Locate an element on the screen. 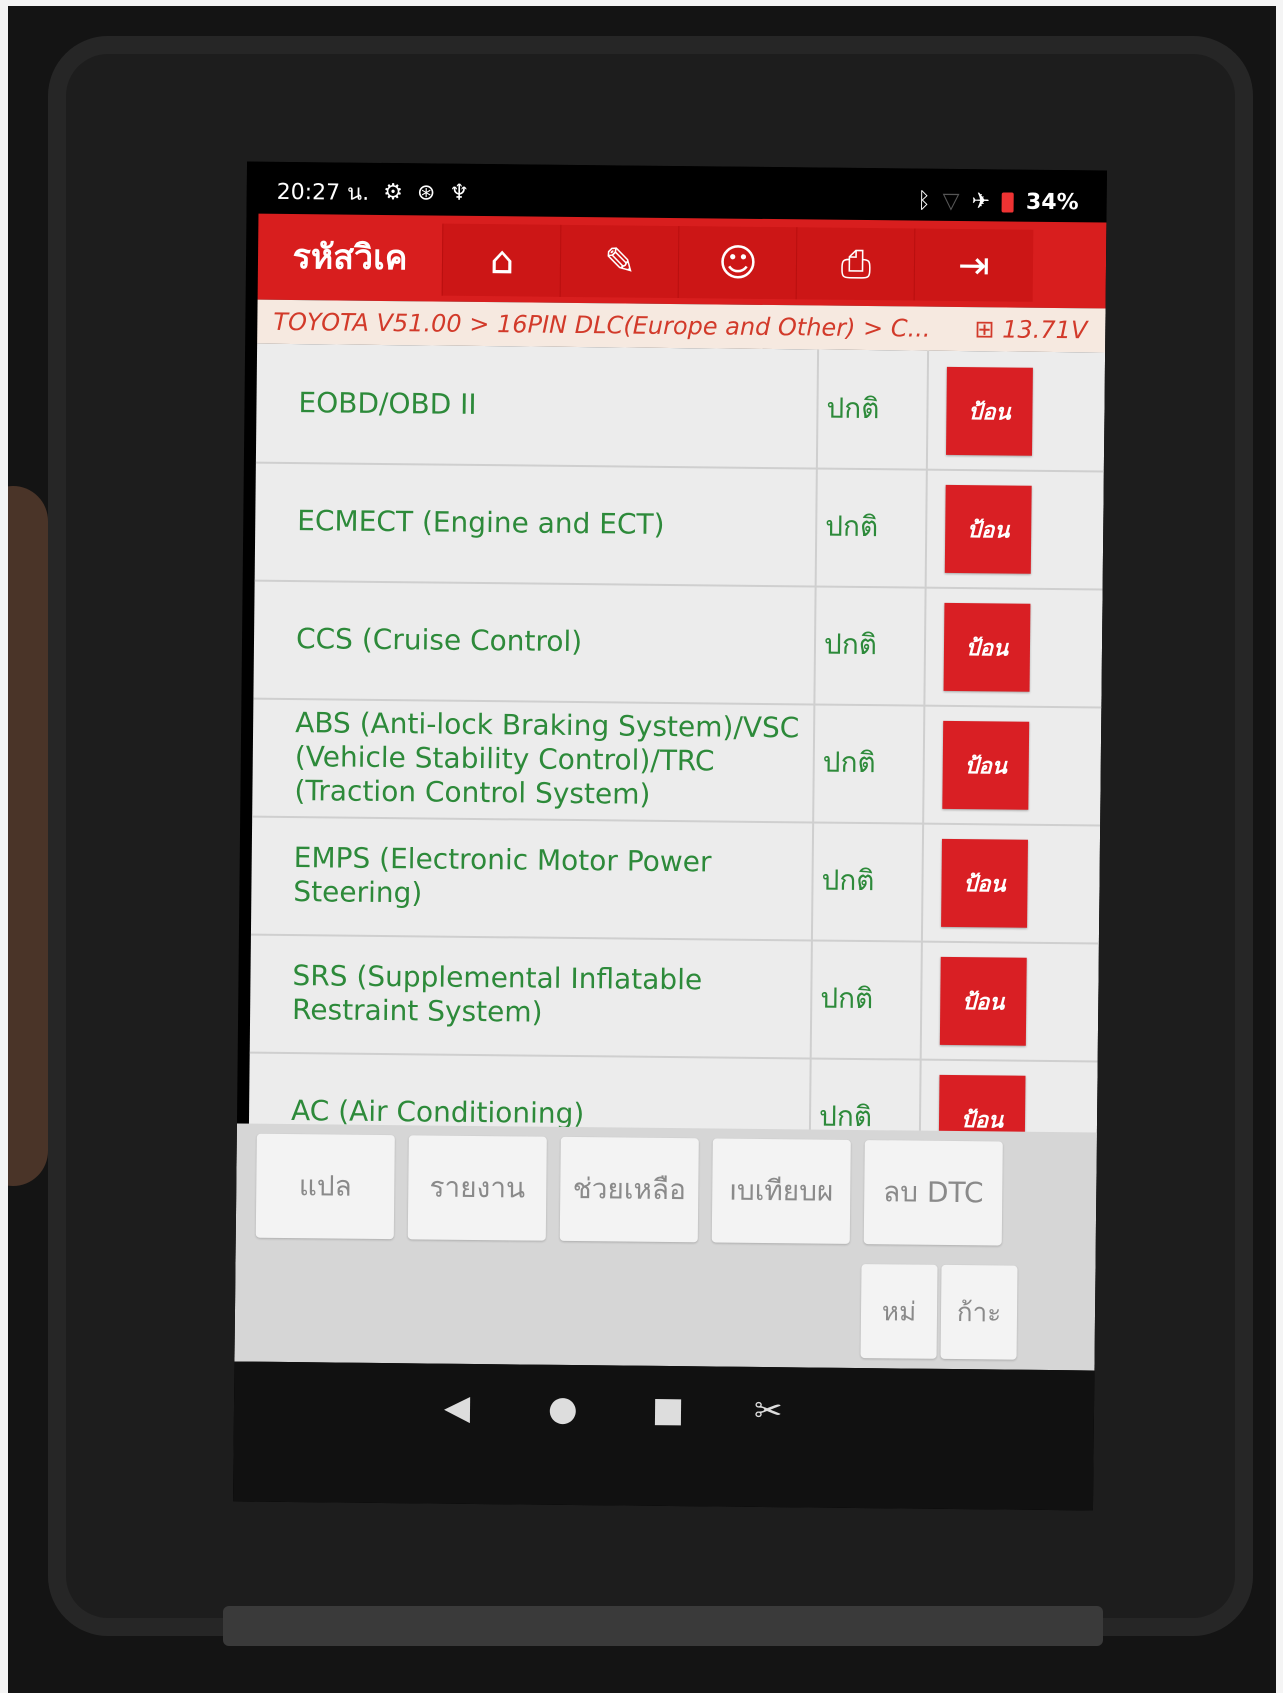 The image size is (1283, 1693). battery-voltage-icon: ⊞ is located at coordinates (984, 329).